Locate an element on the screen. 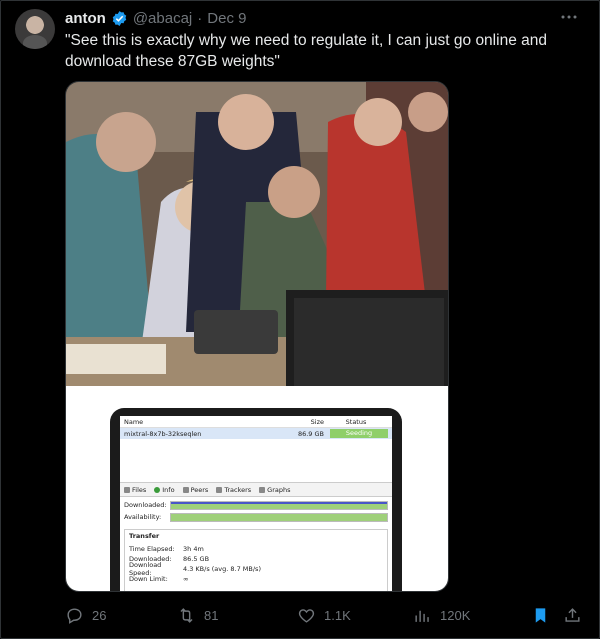  tab-trackers: Trackers is located at coordinates (233, 490).